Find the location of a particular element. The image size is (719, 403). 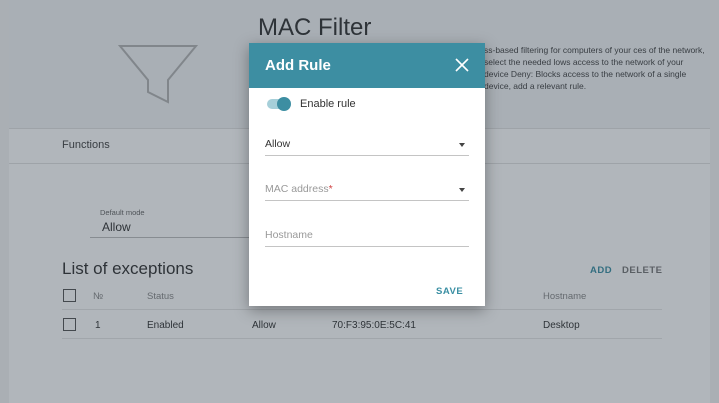

toggle-knob is located at coordinates (284, 104).